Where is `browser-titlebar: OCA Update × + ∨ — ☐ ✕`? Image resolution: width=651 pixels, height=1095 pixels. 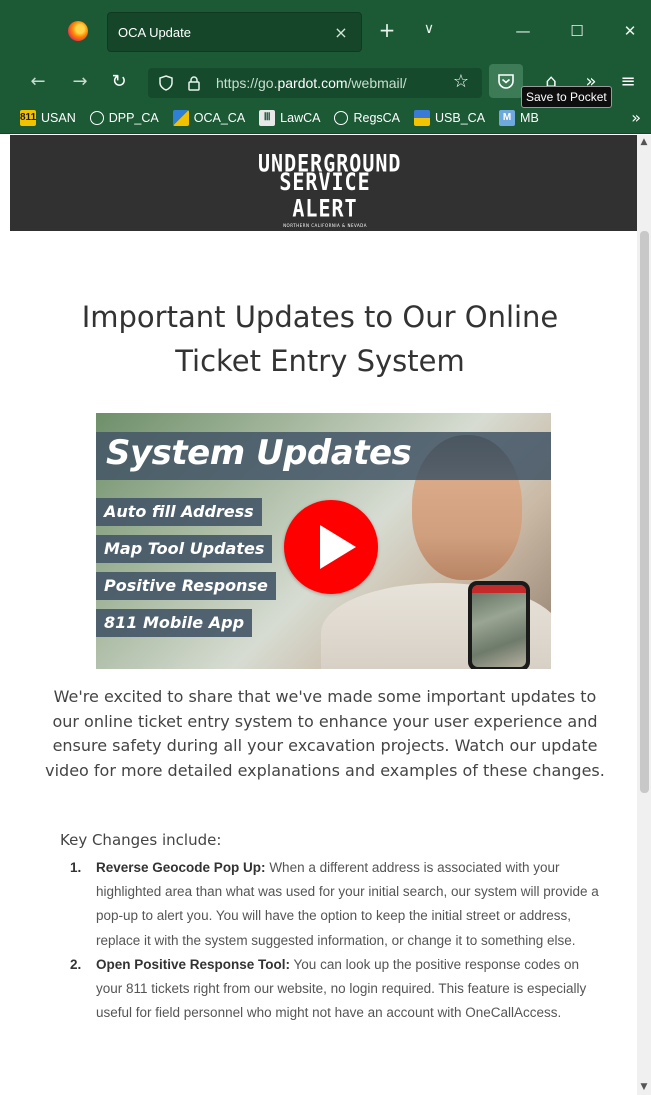 browser-titlebar: OCA Update × + ∨ — ☐ ✕ is located at coordinates (325, 31).